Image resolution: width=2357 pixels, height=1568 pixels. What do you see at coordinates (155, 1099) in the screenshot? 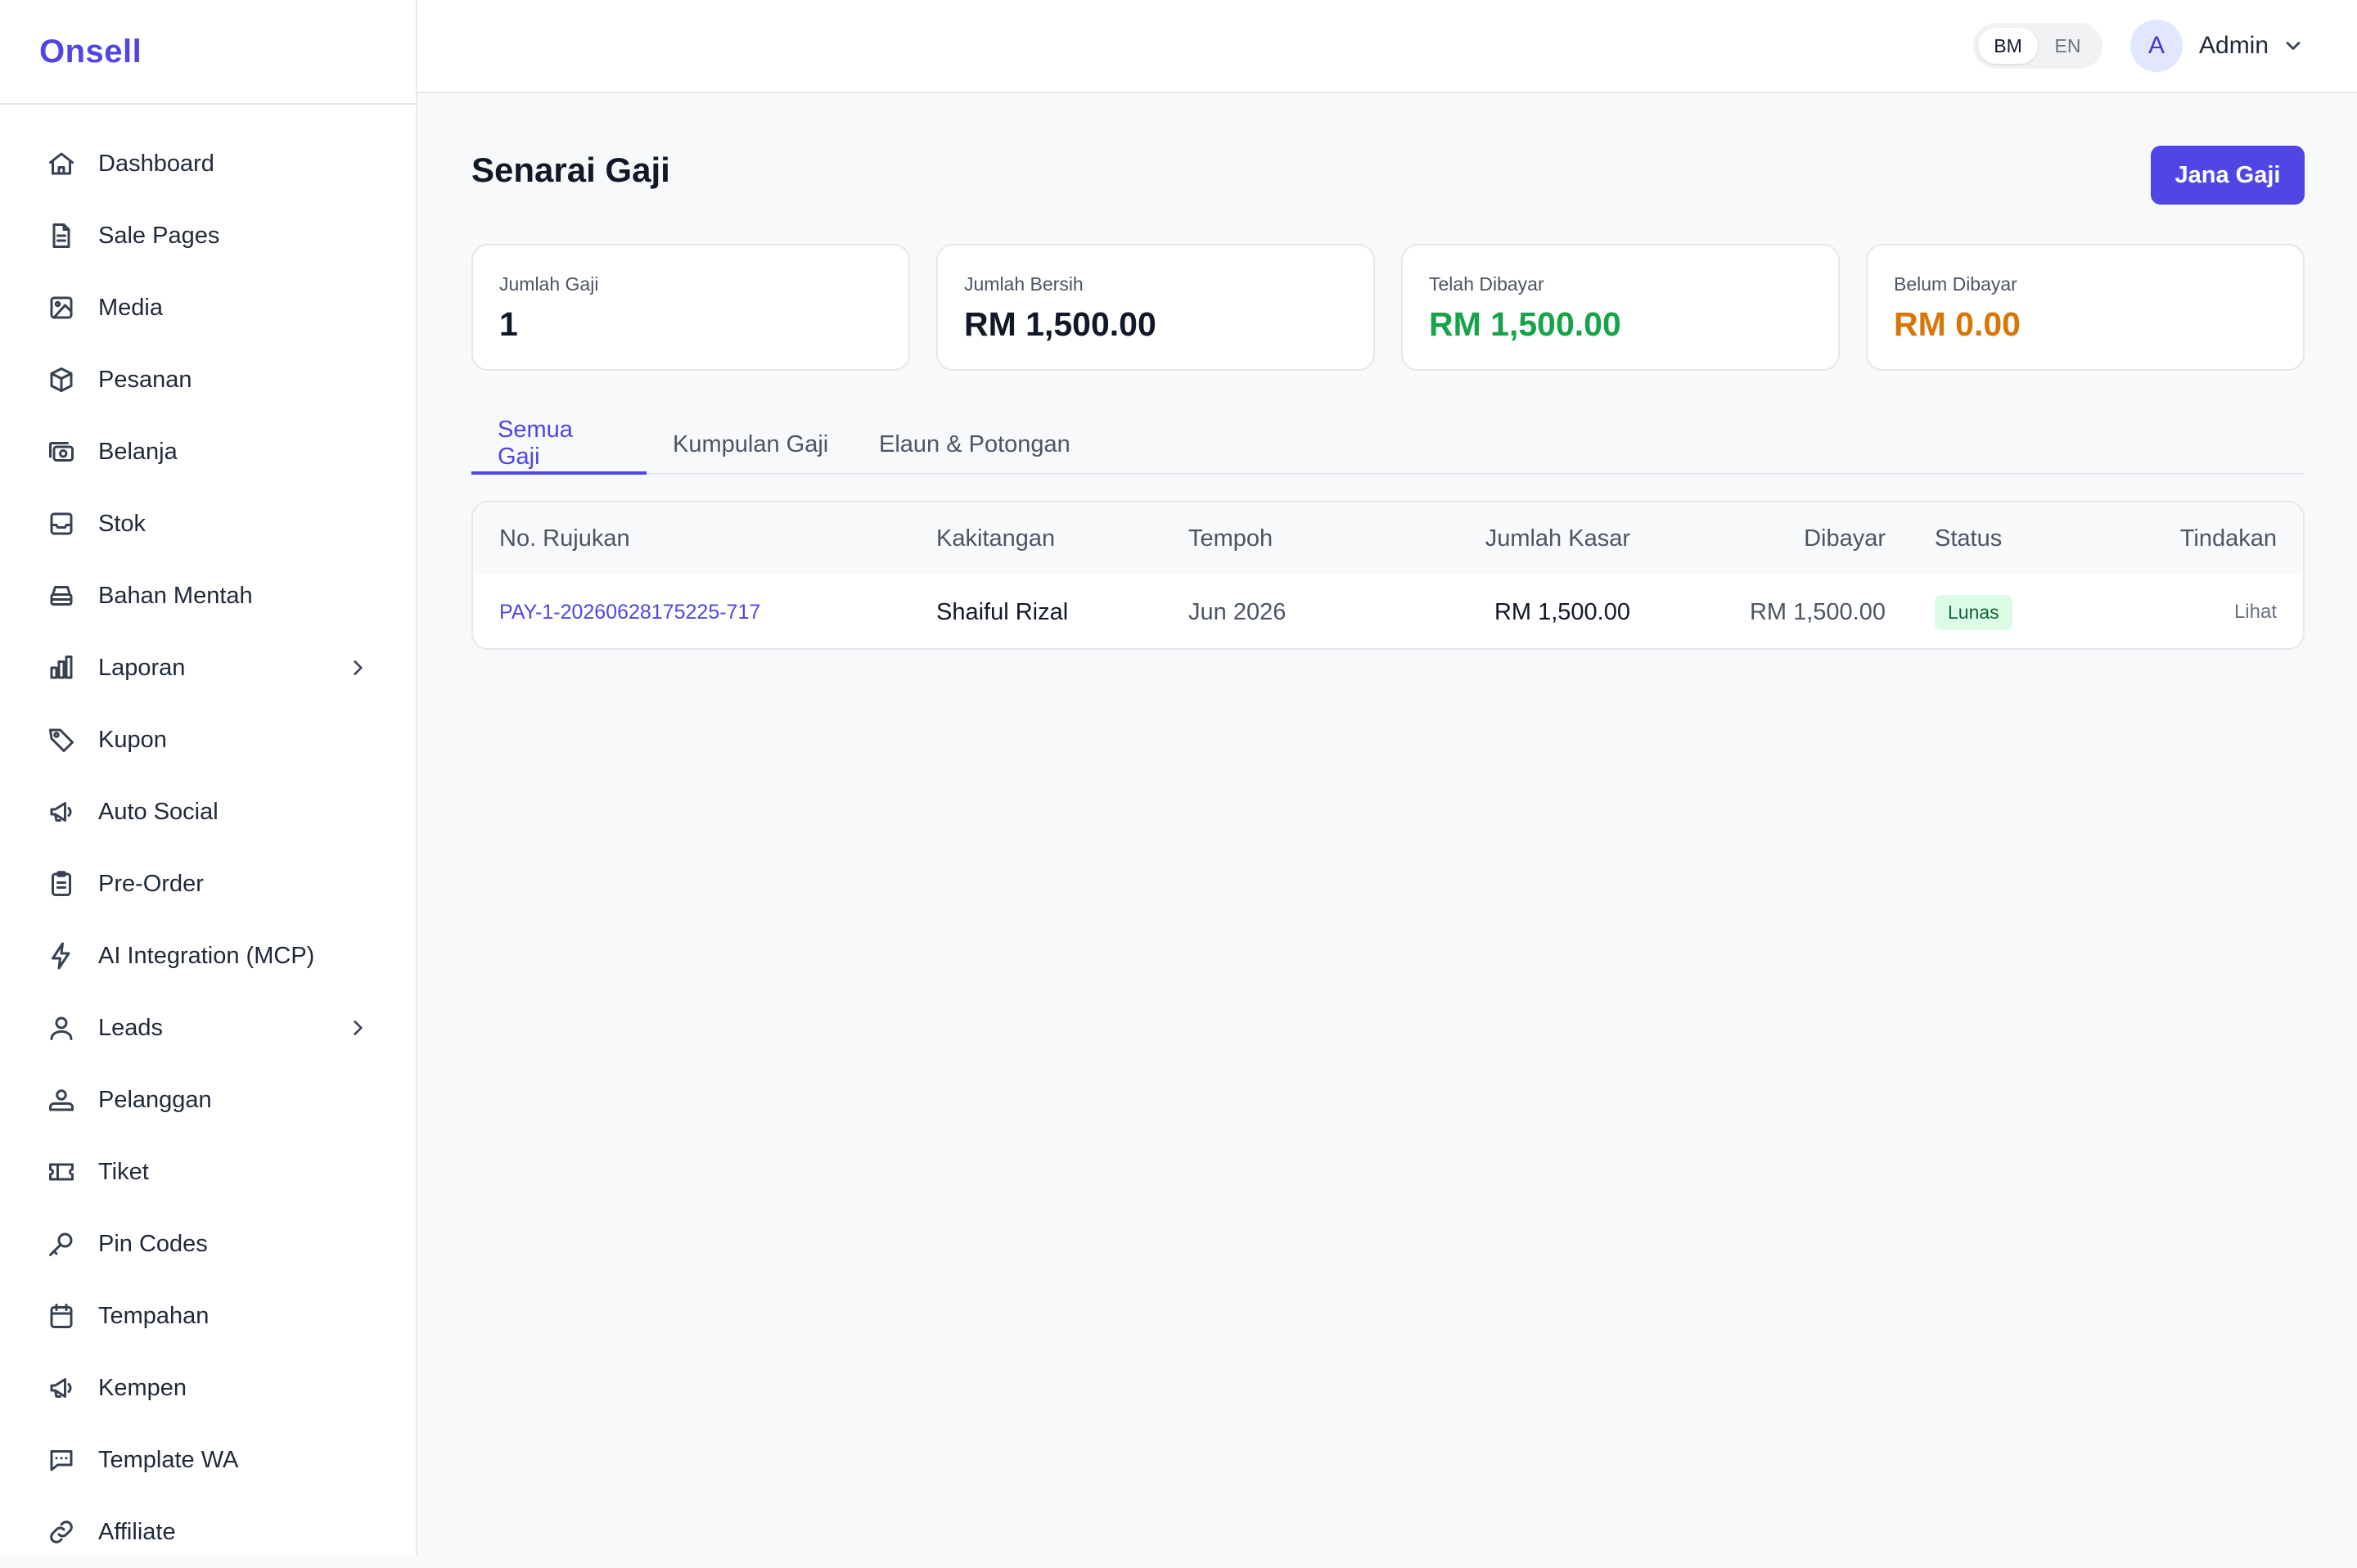
I see `sidebar-item-label: Pelanggan` at bounding box center [155, 1099].